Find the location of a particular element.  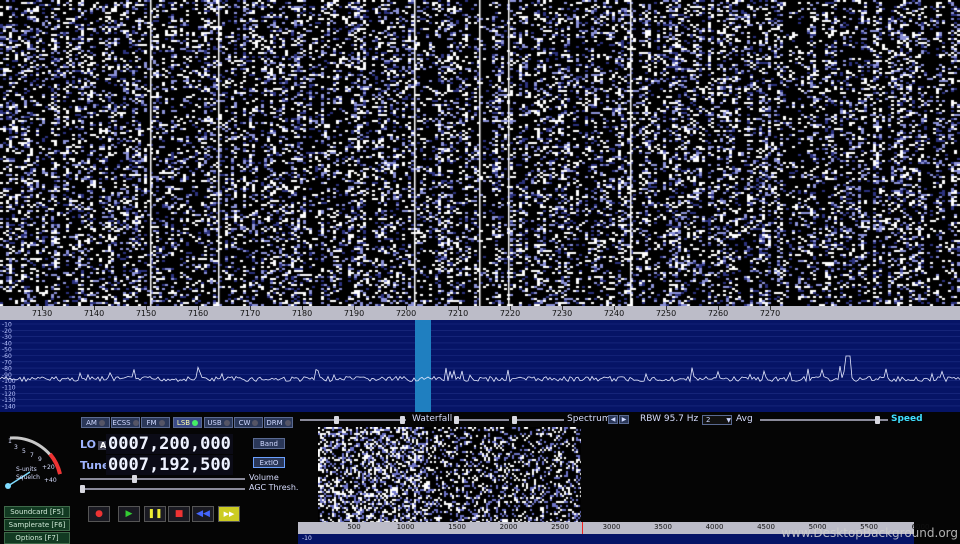

waterfall-label: Waterfall is located at coordinates (432, 419).